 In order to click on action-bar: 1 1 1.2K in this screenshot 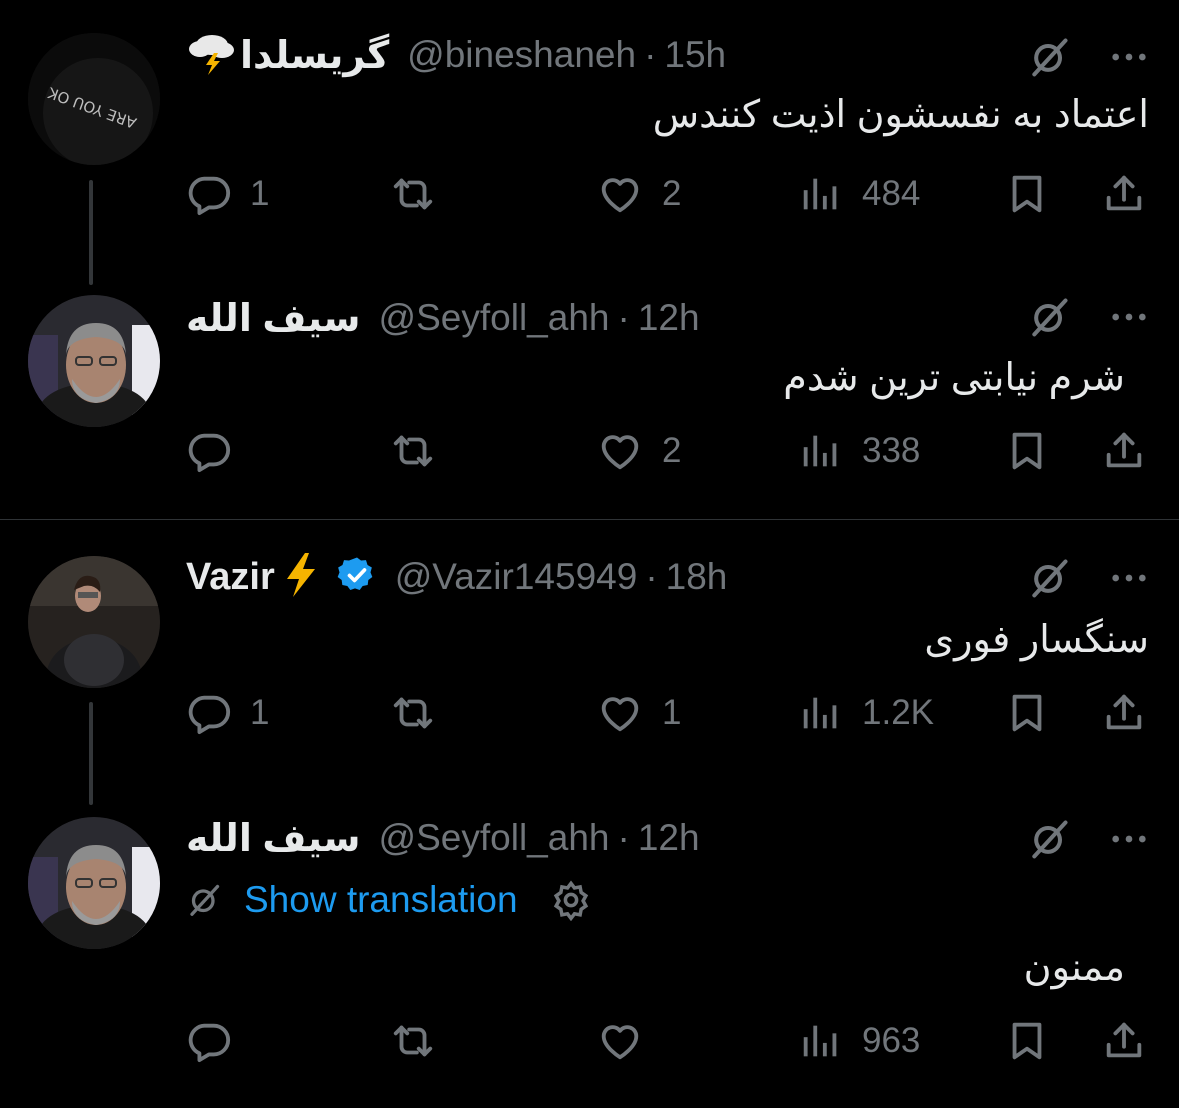, I will do `click(667, 718)`.